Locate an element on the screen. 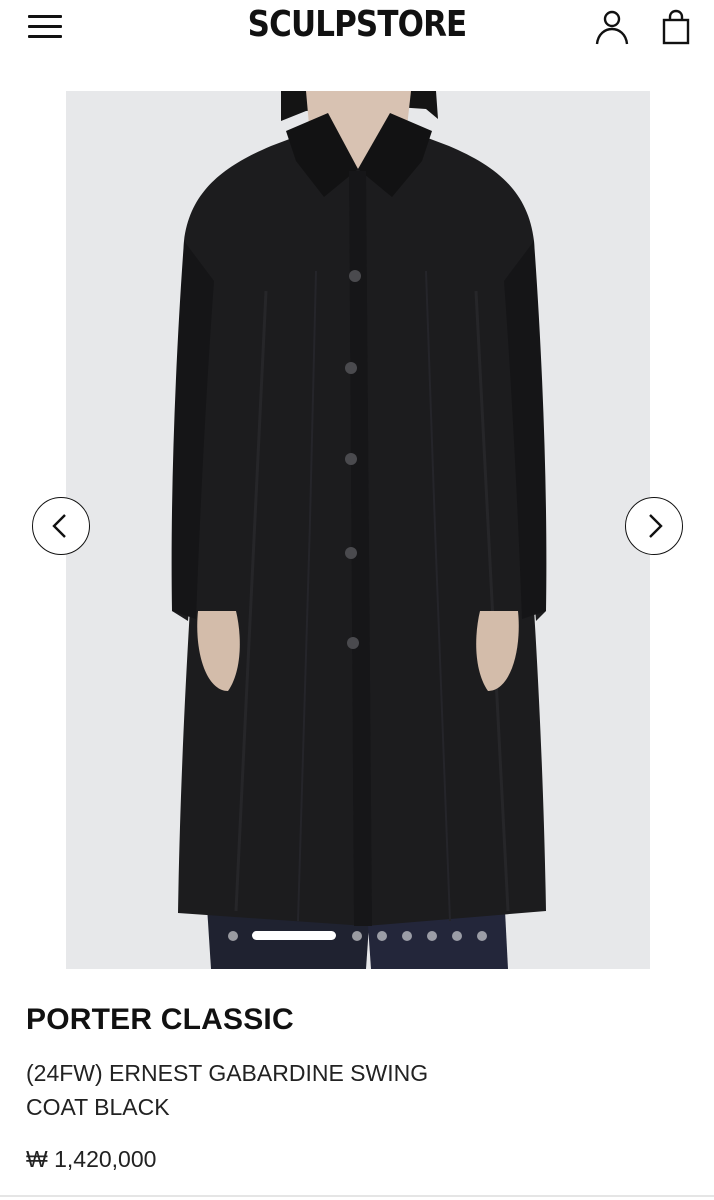  product-name: (24FW) ERNEST GABARDINE SWING COAT BLACK is located at coordinates (227, 1090).